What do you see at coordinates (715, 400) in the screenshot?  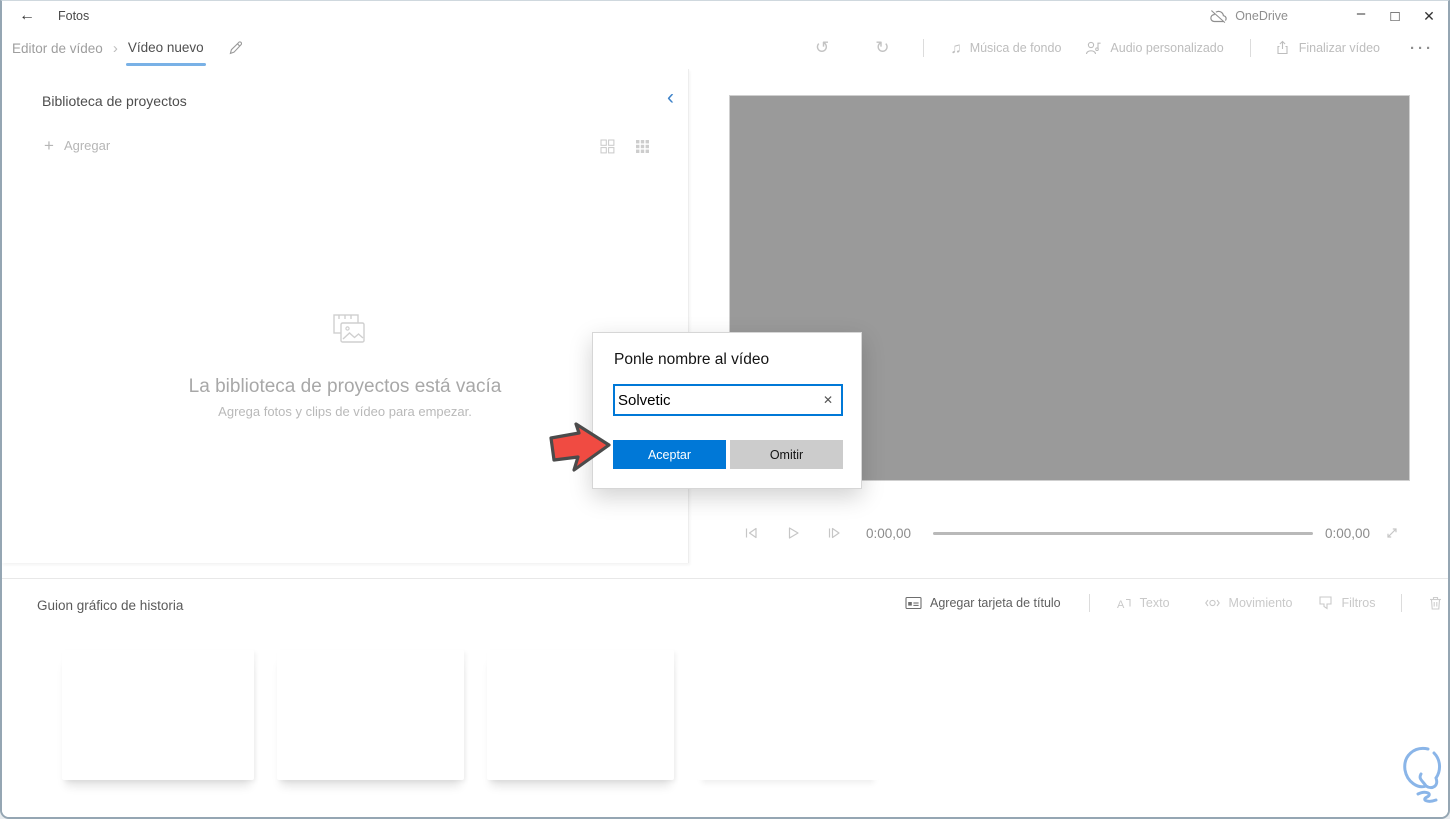 I see `video-name-input` at bounding box center [715, 400].